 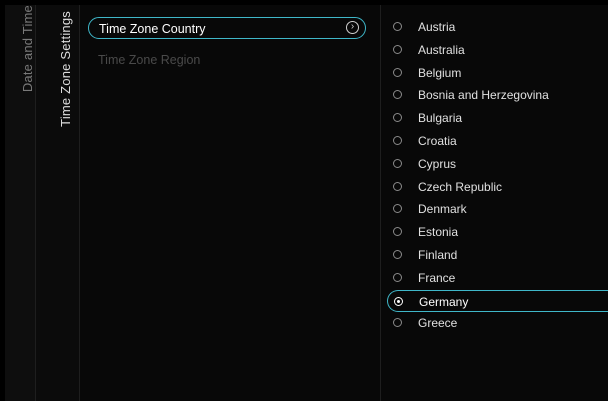 What do you see at coordinates (440, 118) in the screenshot?
I see `country-label: Bulgaria` at bounding box center [440, 118].